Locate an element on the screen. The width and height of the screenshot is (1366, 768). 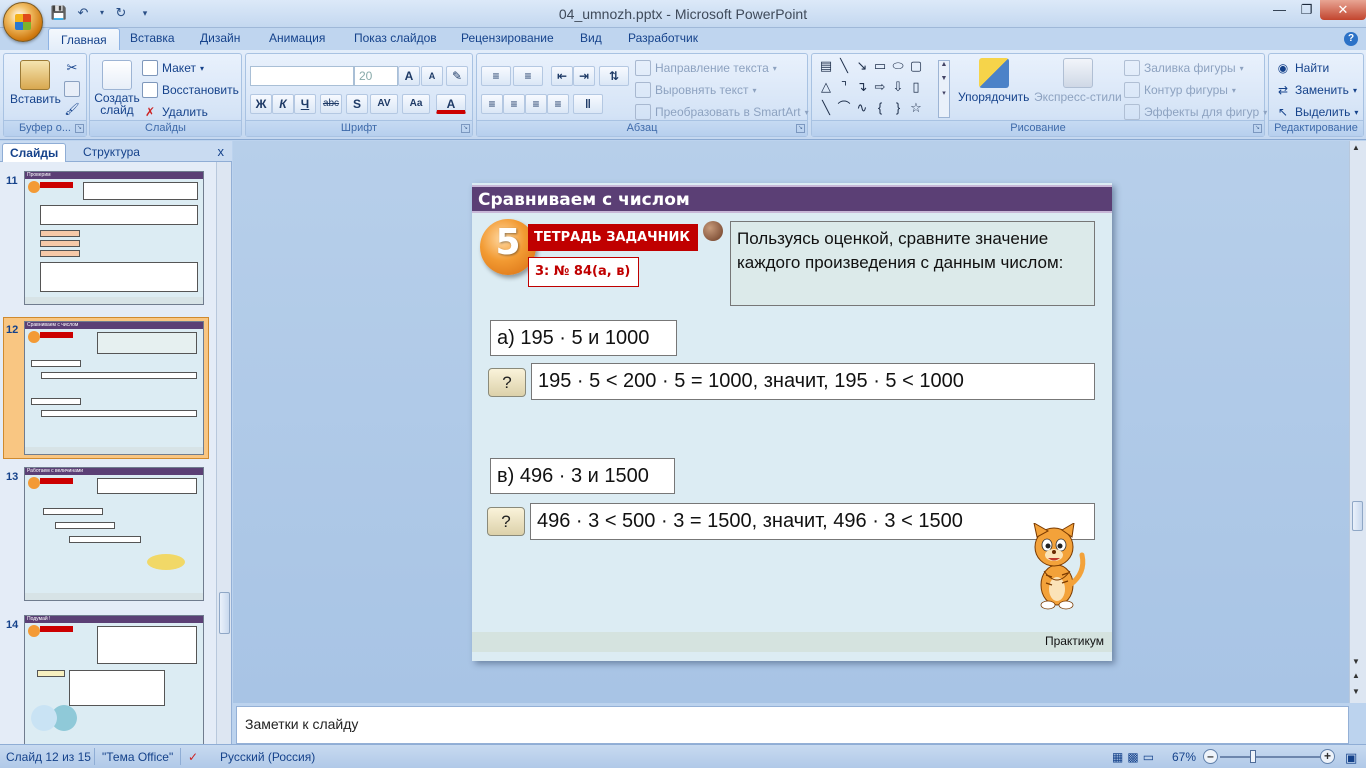
task-a-box: а) 195 · 5 и 1000 is located at coordinates (583, 338).